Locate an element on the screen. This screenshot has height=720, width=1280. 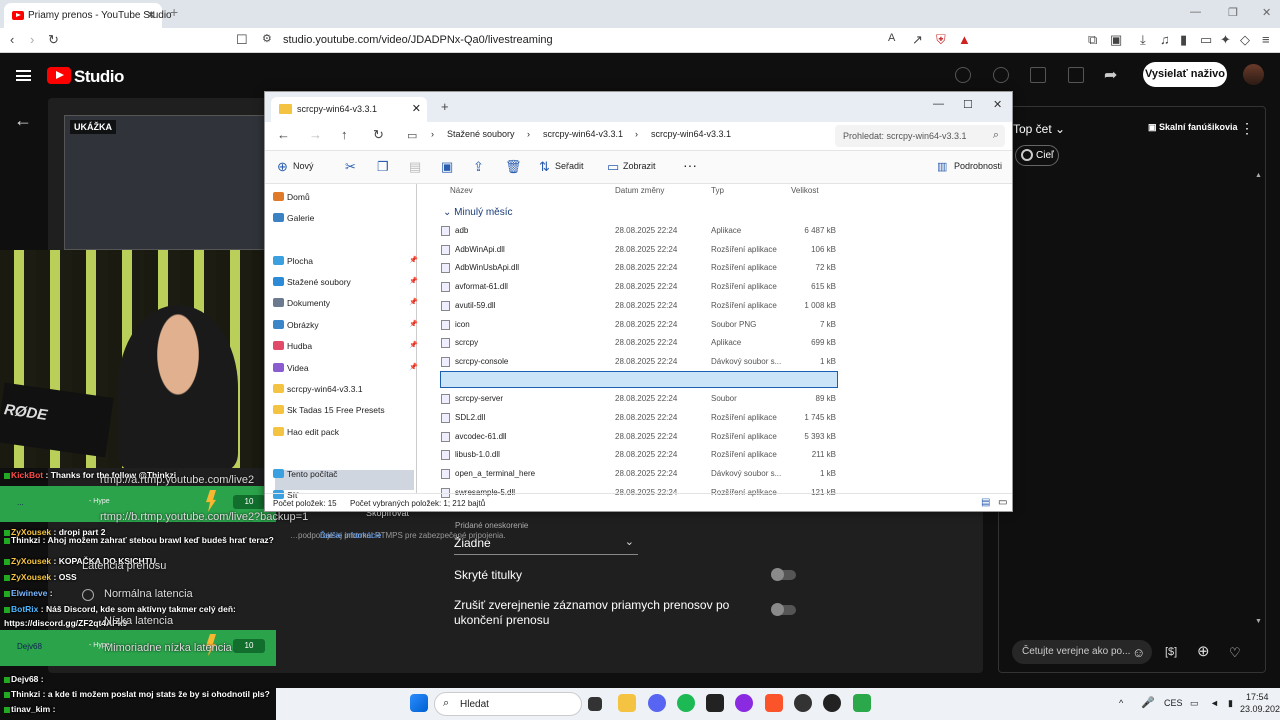
menu-icon is located at coordinates (23, 75).